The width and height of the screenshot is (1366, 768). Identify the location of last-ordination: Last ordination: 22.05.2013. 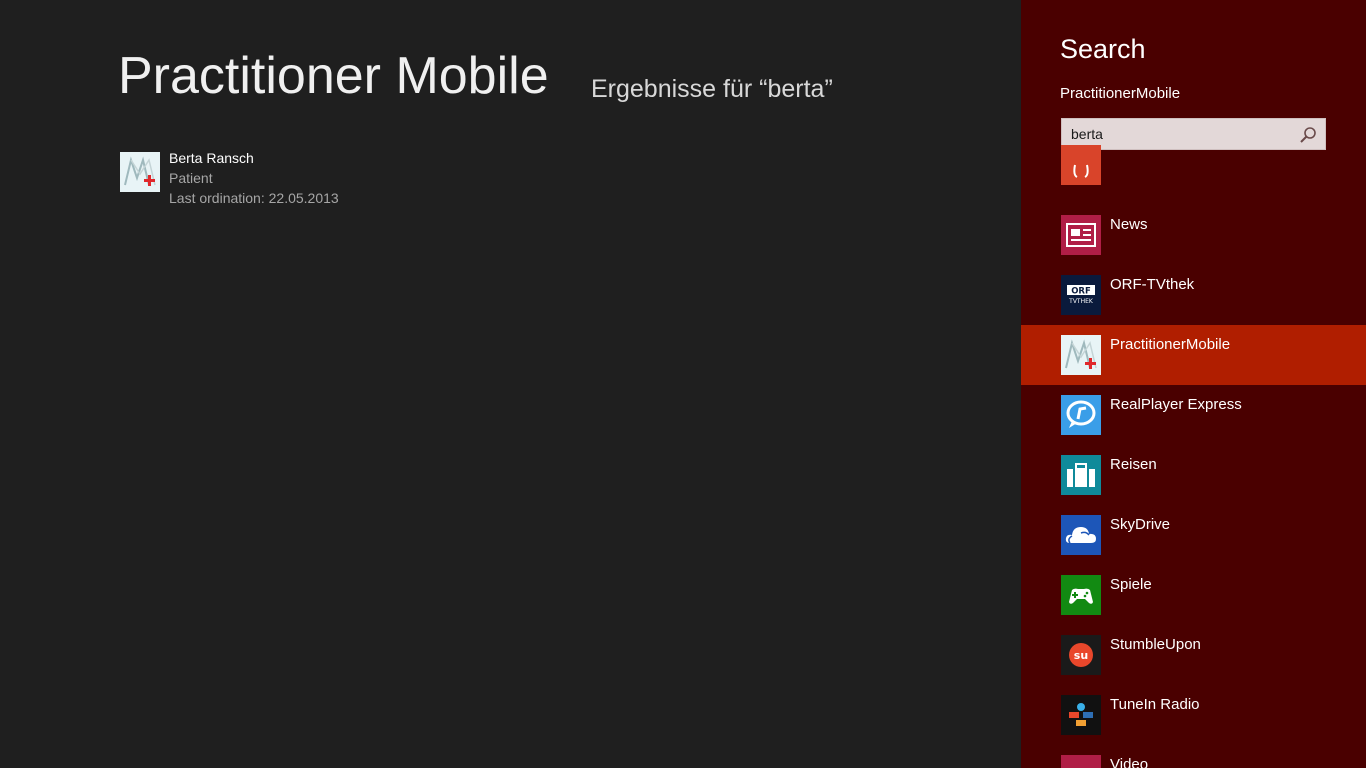
(254, 198).